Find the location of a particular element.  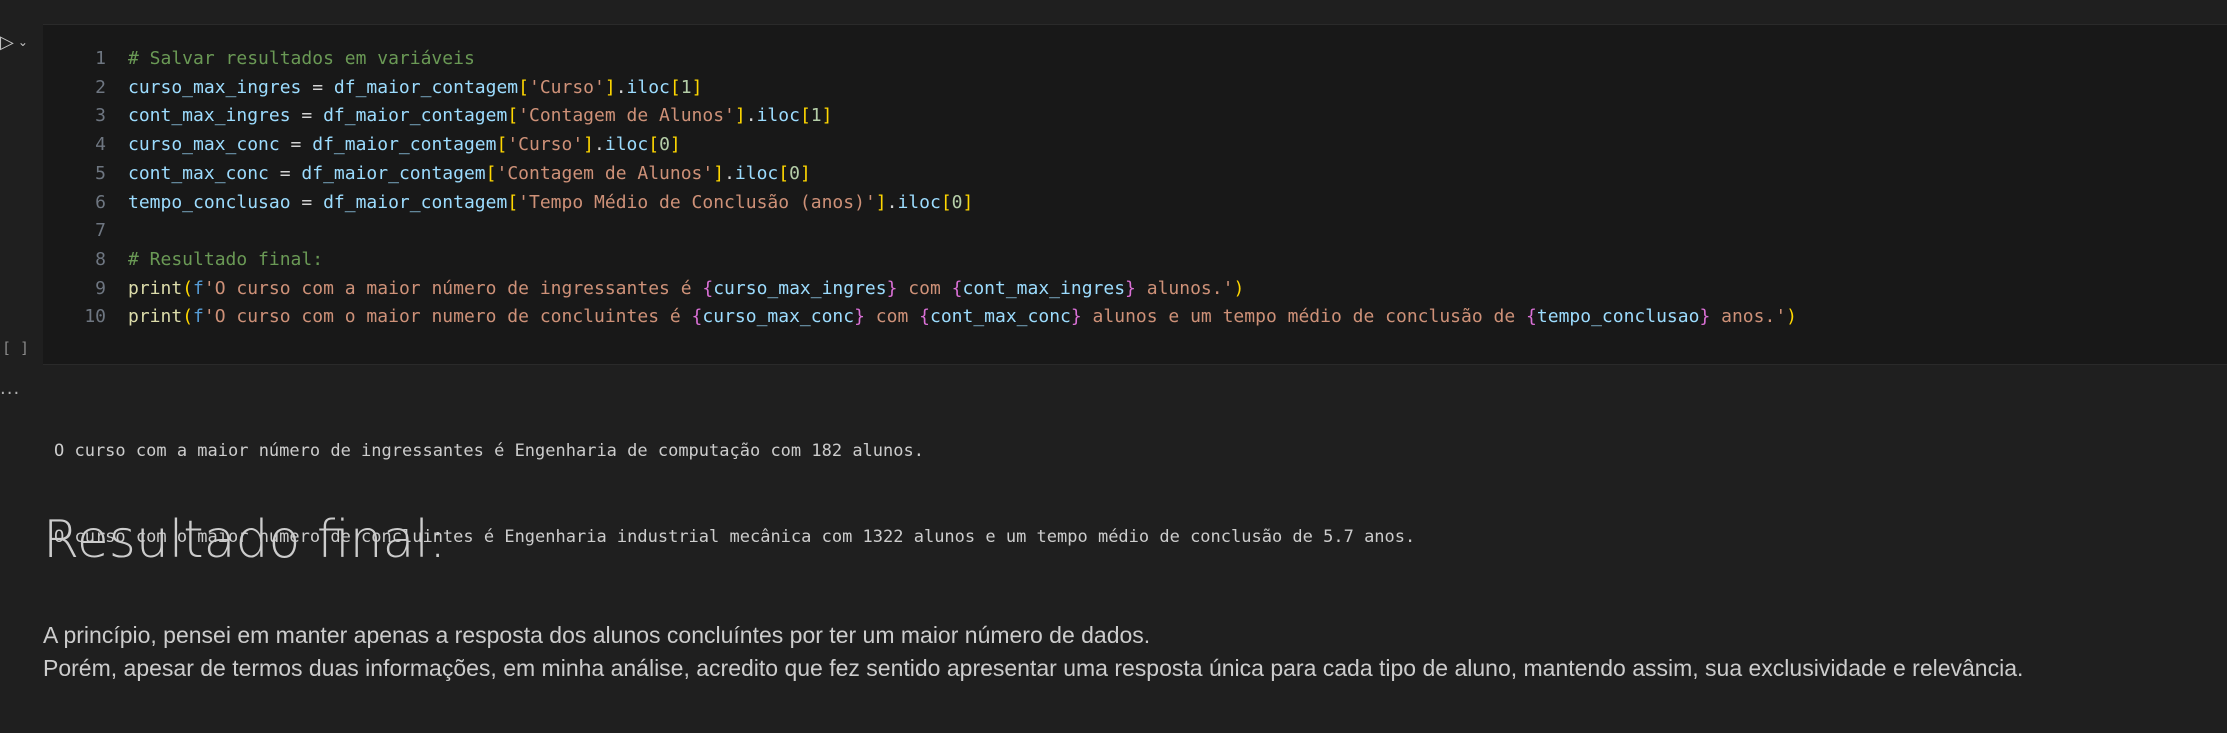

code-token: curso_max_ingres is located at coordinates (215, 87).